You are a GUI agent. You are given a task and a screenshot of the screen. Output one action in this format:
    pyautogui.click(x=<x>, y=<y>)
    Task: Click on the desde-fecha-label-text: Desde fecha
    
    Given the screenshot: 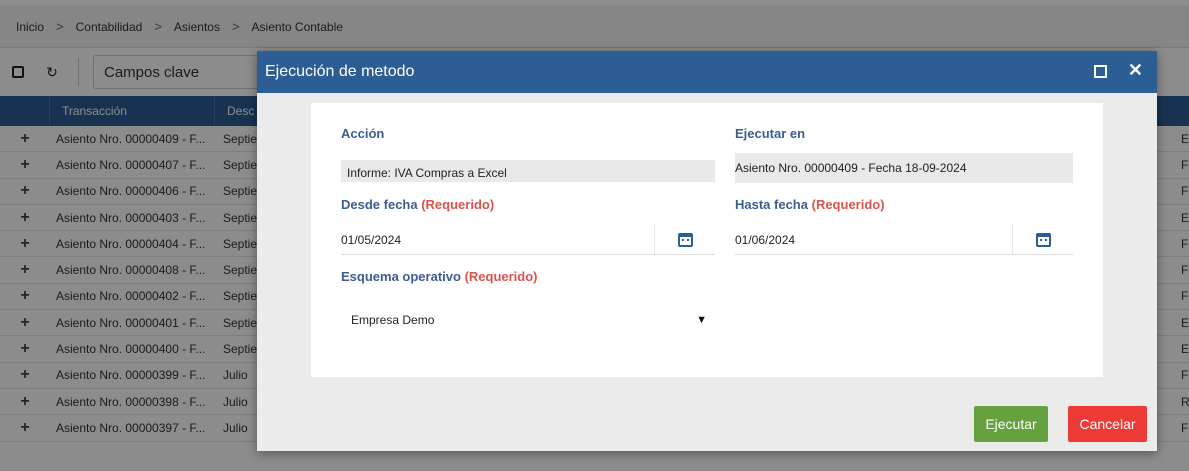 What is the action you would take?
    pyautogui.click(x=379, y=204)
    